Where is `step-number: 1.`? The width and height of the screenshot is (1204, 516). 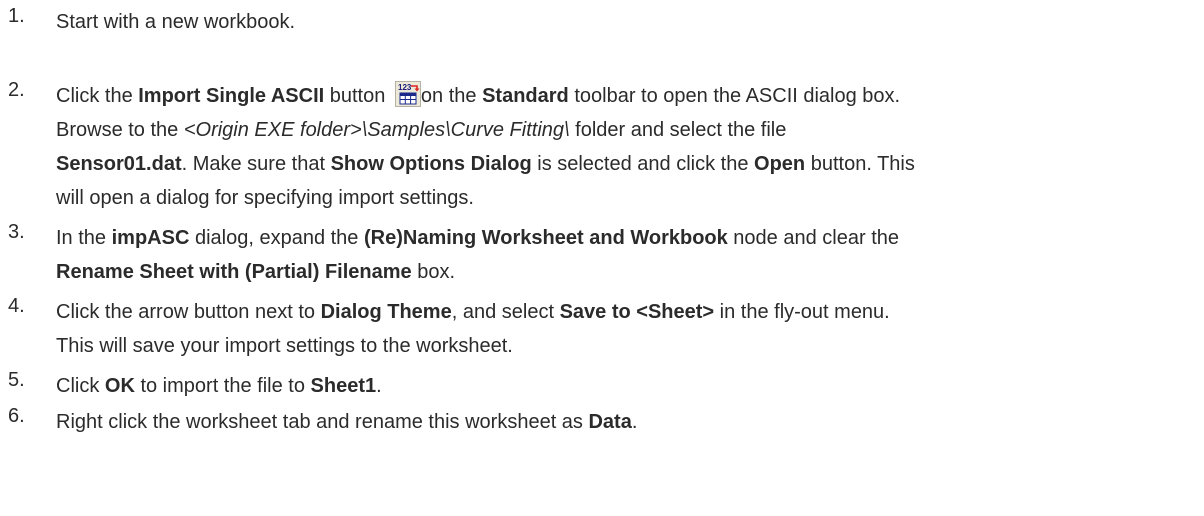
step-number: 1. is located at coordinates (16, 16).